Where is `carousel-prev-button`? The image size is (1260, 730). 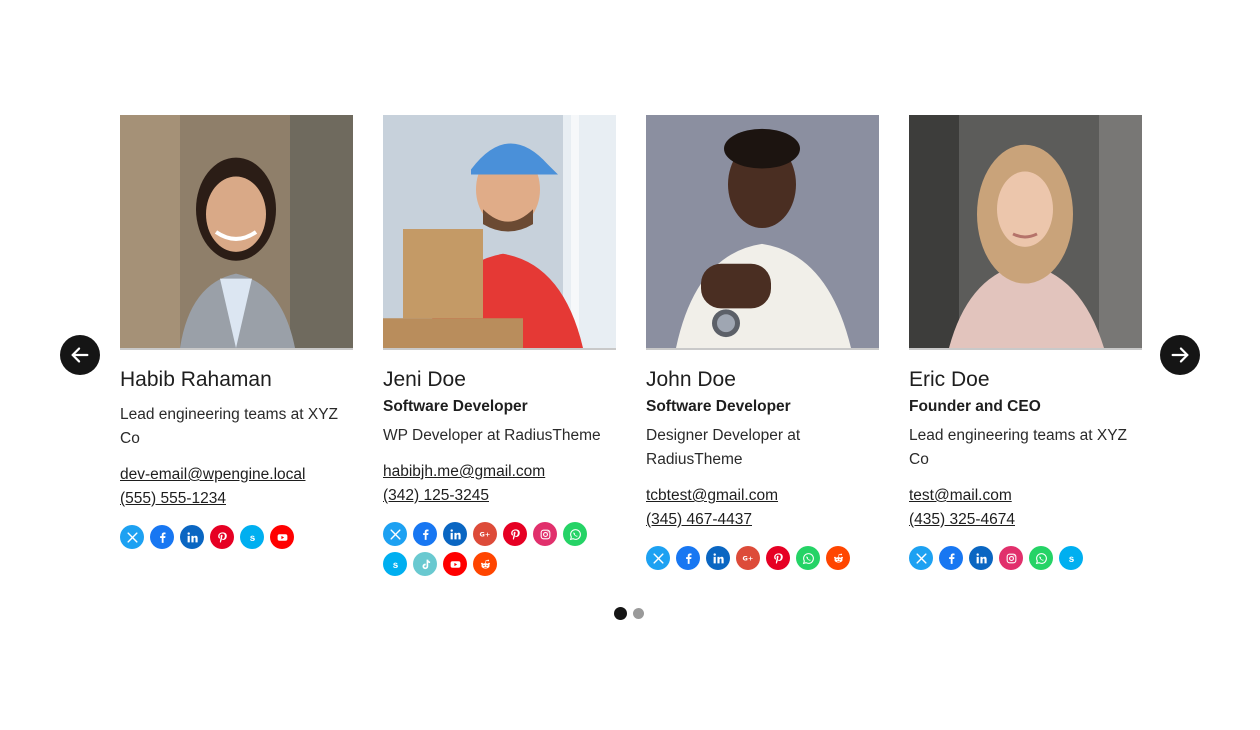 carousel-prev-button is located at coordinates (80, 355).